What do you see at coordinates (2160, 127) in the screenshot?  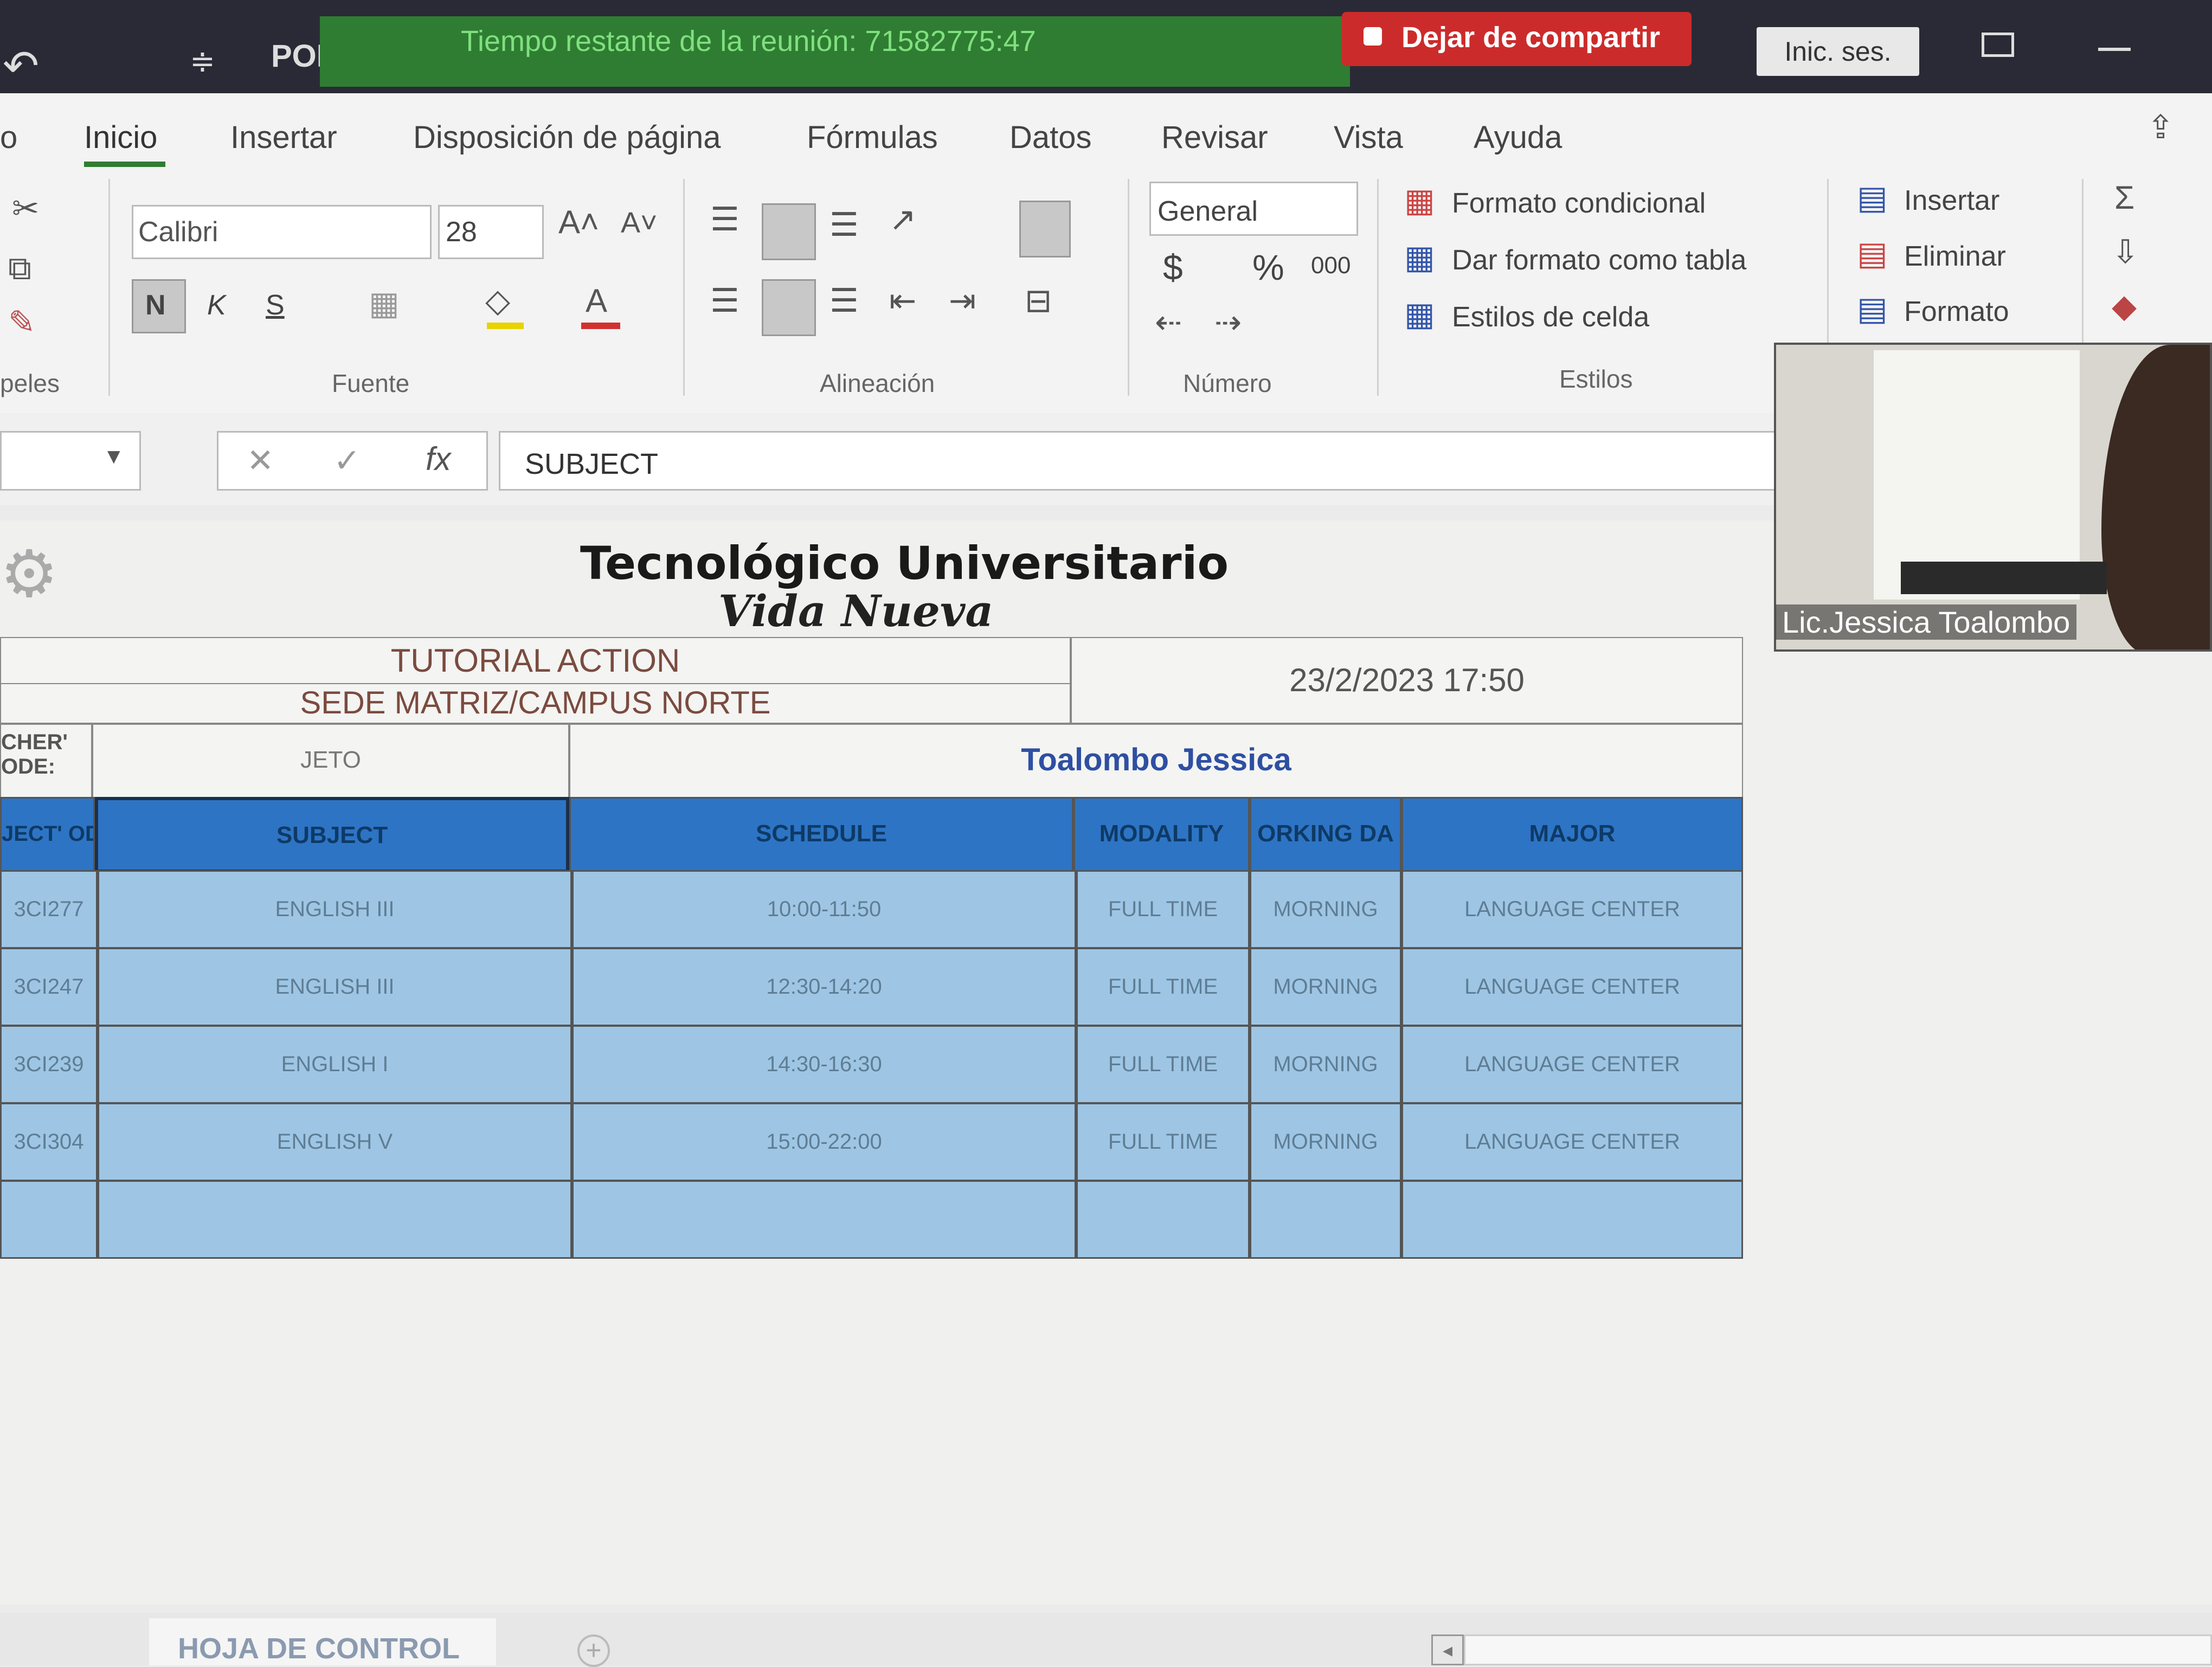 I see `share-icon: ⇪` at bounding box center [2160, 127].